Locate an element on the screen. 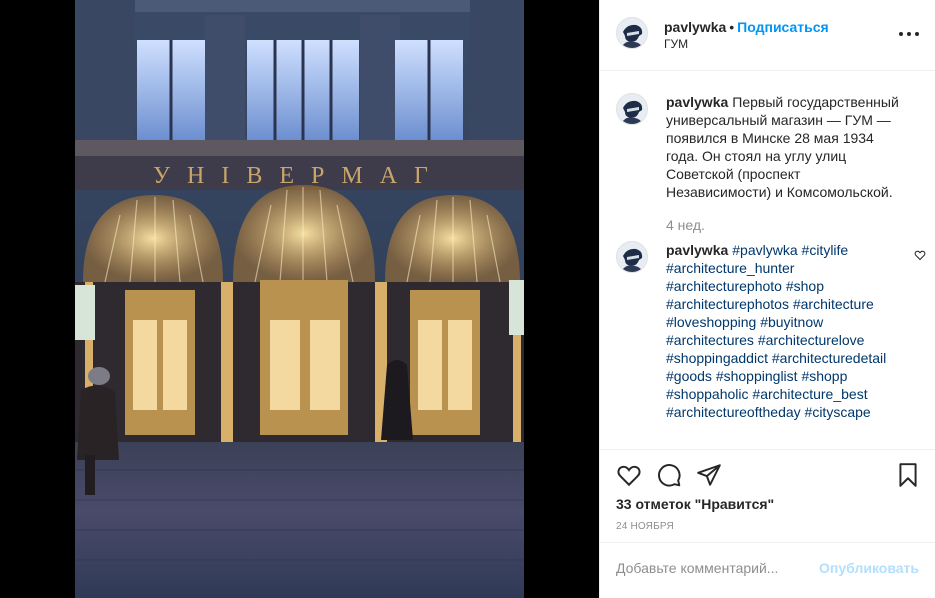 Image resolution: width=935 pixels, height=598 pixels. hashtag-link: #cityscape is located at coordinates (838, 412).